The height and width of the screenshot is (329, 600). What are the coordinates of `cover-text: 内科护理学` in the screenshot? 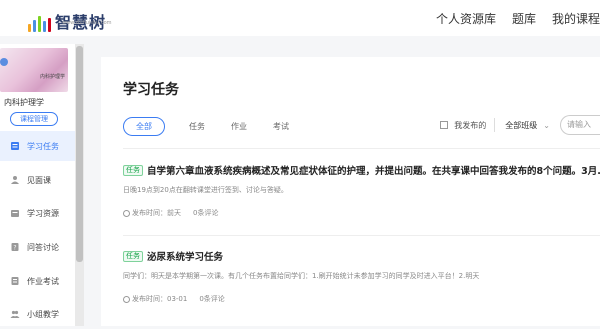 It's located at (53, 77).